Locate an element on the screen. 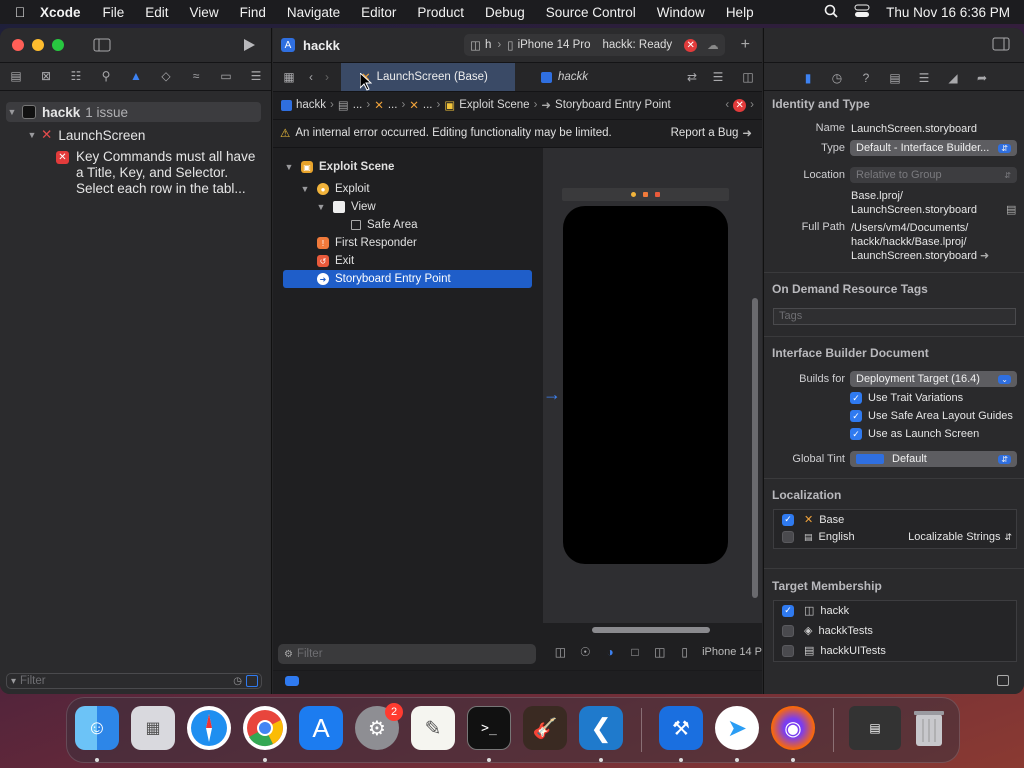  report-bug-link: Report a Bug is located at coordinates (705, 133).